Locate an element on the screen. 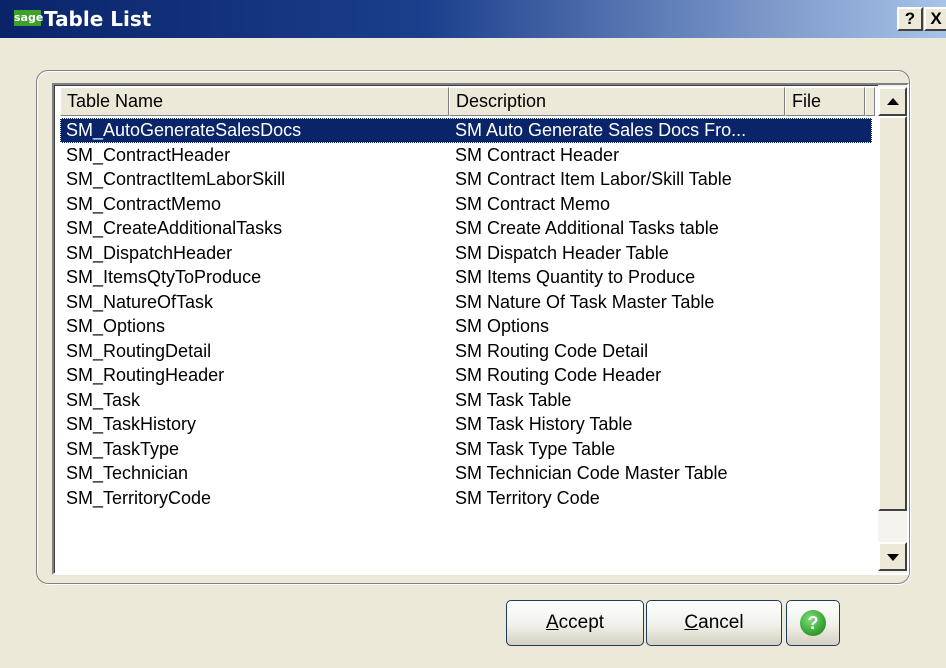  table-row: SM_RoutingHeader SM Routing Code Header is located at coordinates (466, 375).